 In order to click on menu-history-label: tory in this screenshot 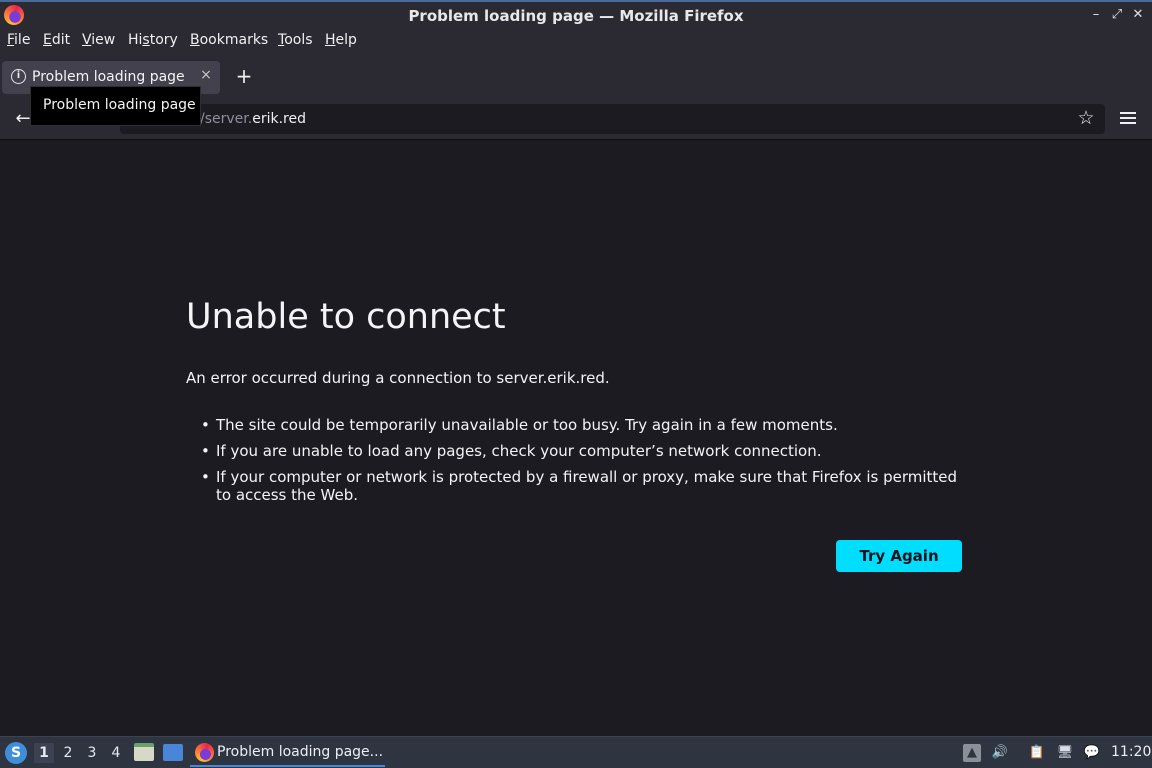, I will do `click(163, 40)`.